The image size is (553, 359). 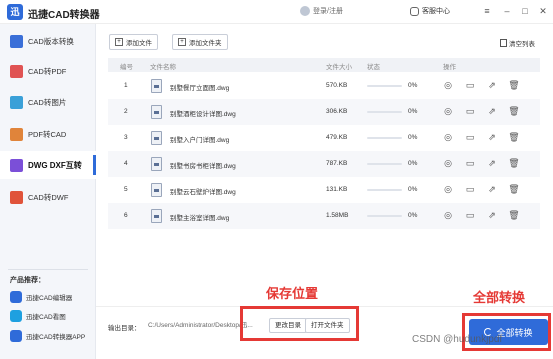 What do you see at coordinates (205, 43) in the screenshot?
I see `add-folder-label: 添加文件夹` at bounding box center [205, 43].